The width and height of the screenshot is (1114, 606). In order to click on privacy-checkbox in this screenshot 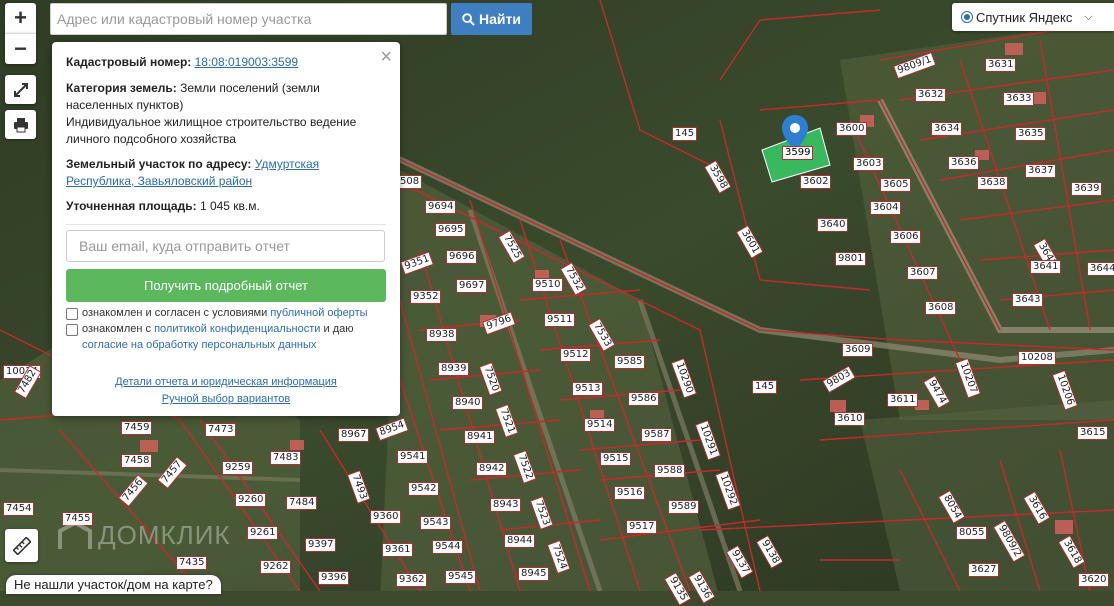, I will do `click(72, 330)`.